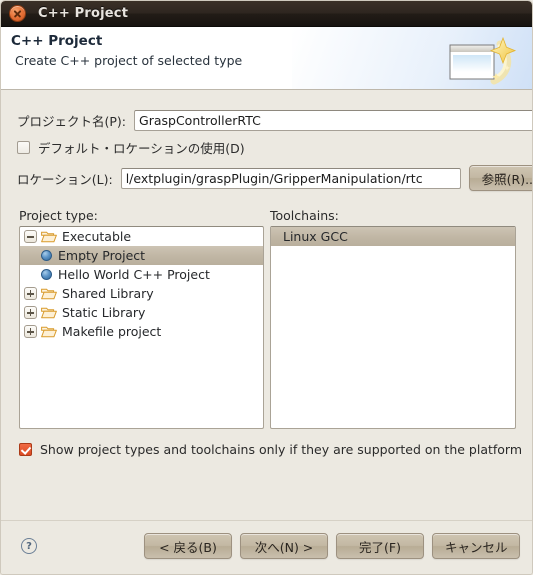  Describe the element at coordinates (29, 546) in the screenshot. I see `help-icon: ?` at that location.